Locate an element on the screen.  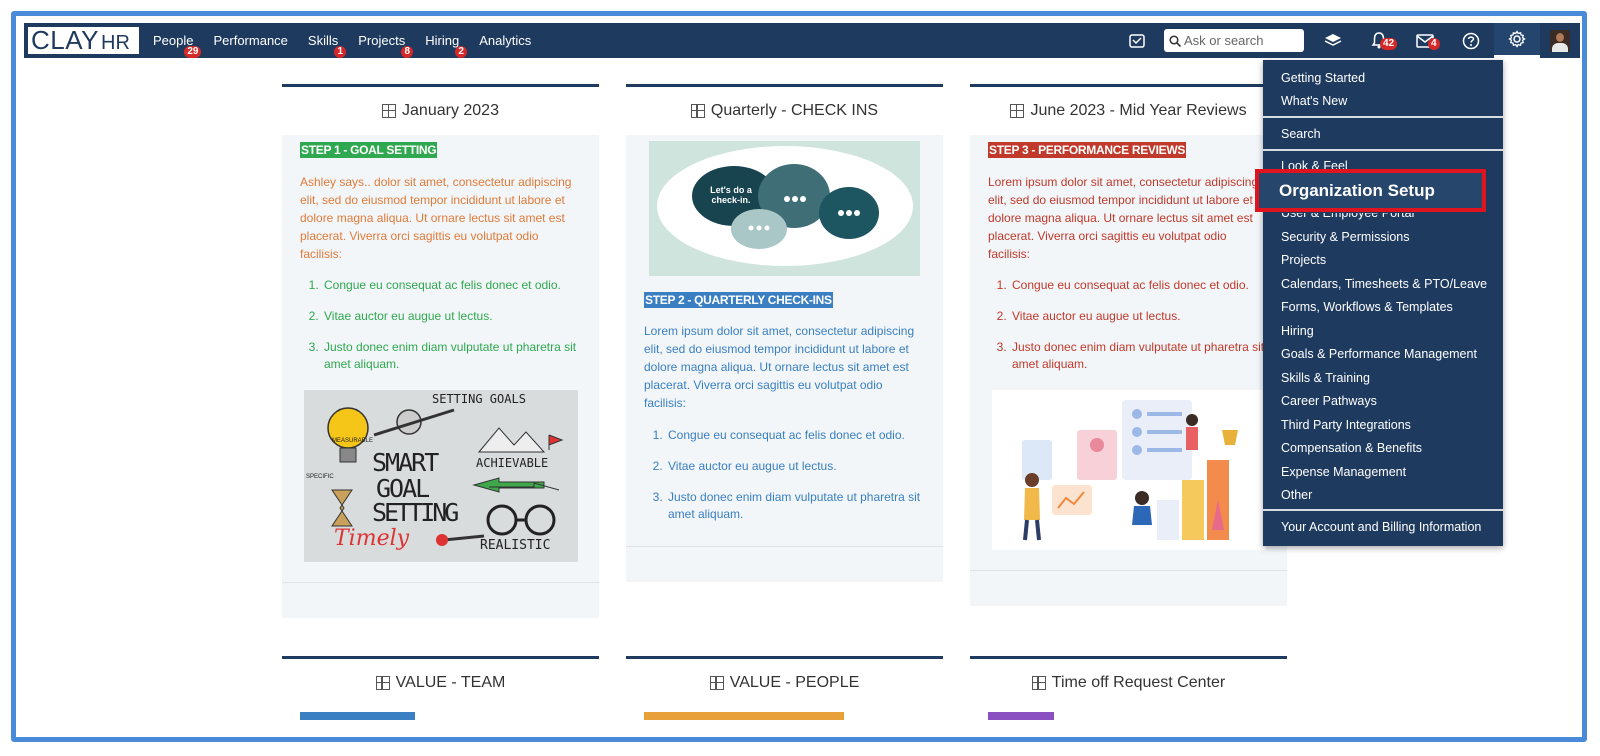
clayhr-logo: CLAY HR is located at coordinates (83, 40).